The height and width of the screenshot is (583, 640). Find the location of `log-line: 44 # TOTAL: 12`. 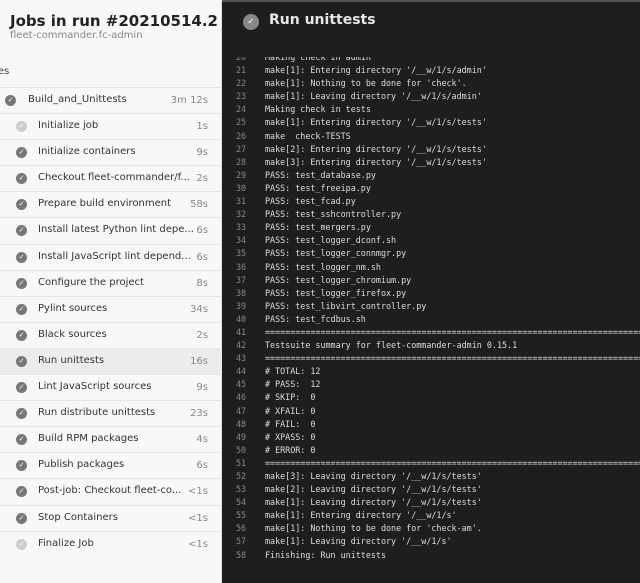

log-line: 44 # TOTAL: 12 is located at coordinates (431, 371).